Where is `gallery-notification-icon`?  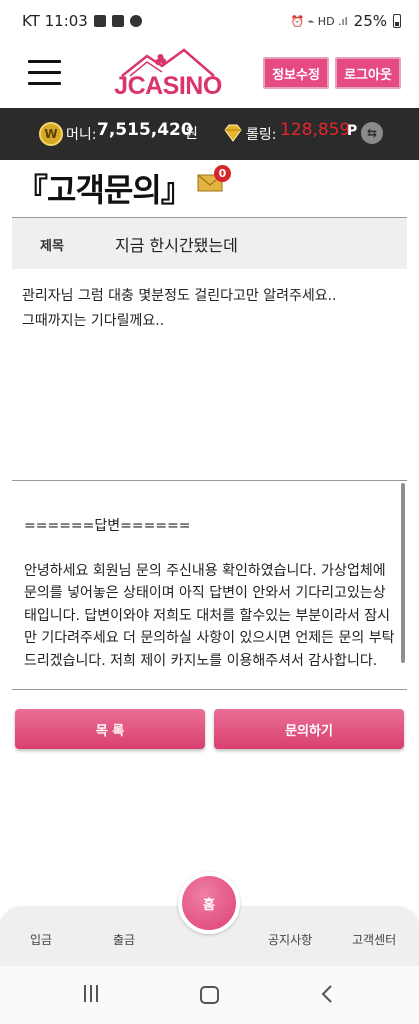 gallery-notification-icon is located at coordinates (99, 21).